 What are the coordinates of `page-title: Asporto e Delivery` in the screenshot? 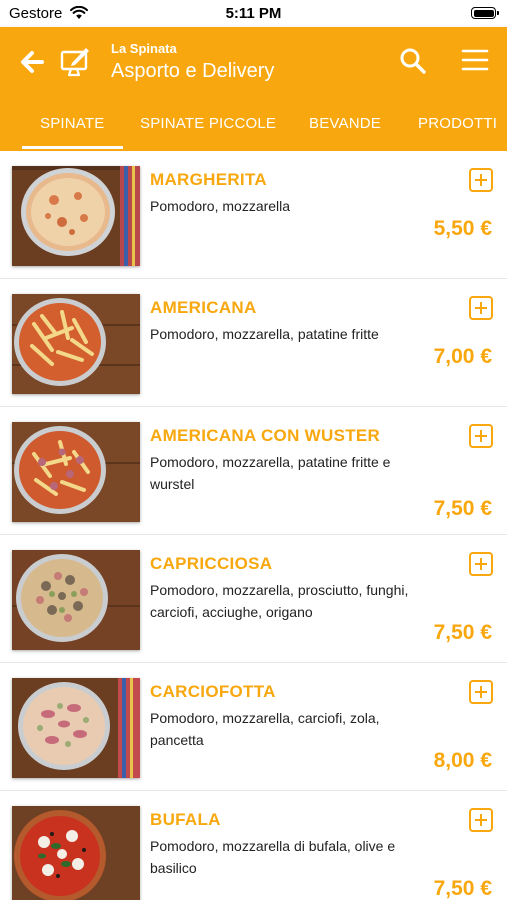 It's located at (193, 71).